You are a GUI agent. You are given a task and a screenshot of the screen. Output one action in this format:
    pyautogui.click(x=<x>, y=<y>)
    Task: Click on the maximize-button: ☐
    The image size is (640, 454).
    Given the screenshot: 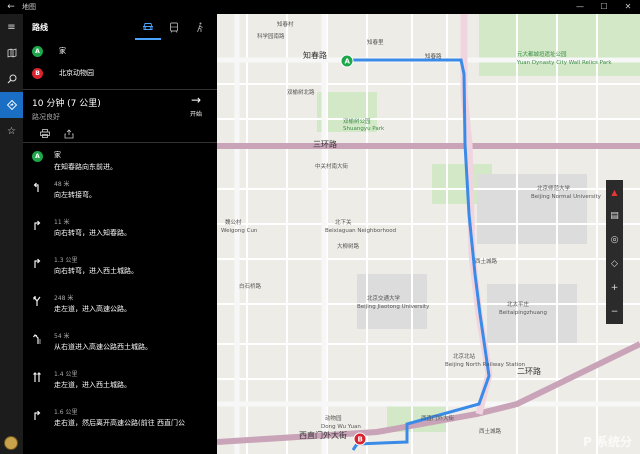 What is the action you would take?
    pyautogui.click(x=604, y=7)
    